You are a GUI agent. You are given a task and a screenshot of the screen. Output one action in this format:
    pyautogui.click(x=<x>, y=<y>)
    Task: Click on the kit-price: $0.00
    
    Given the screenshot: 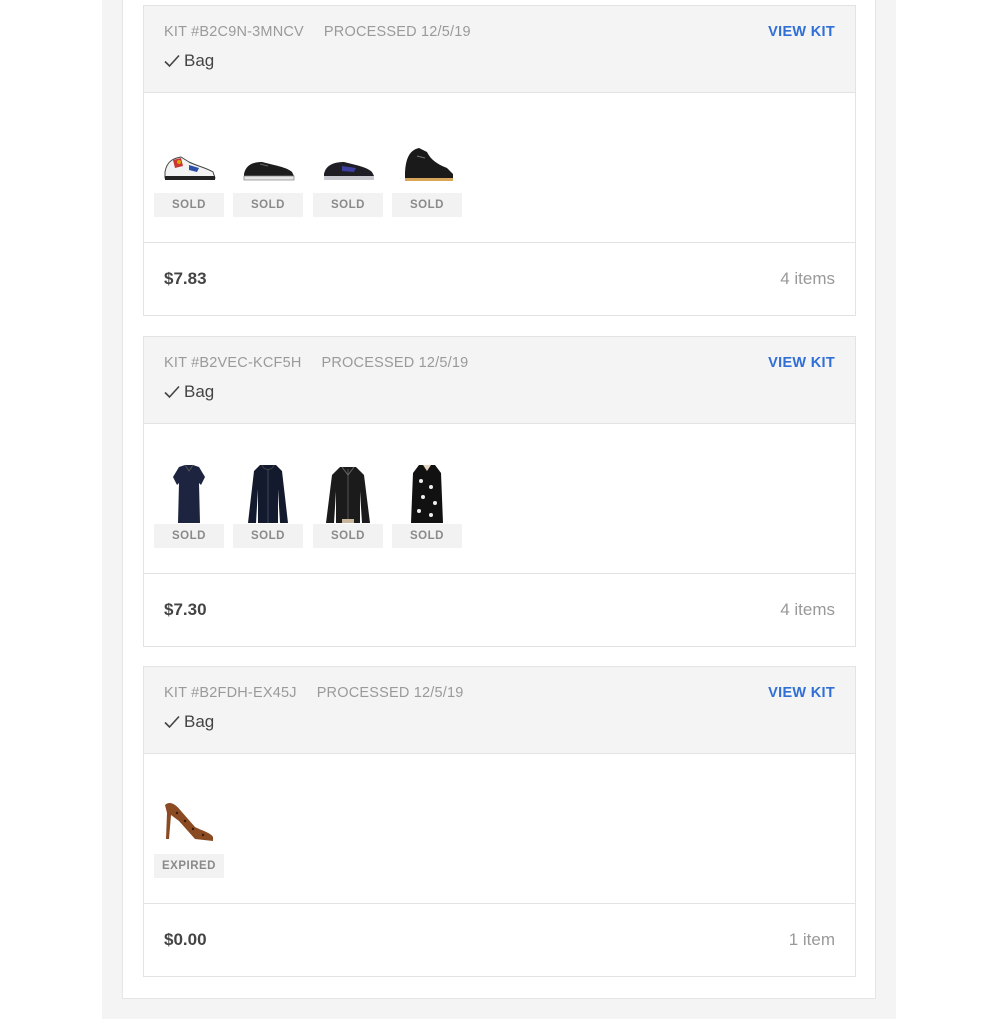 What is the action you would take?
    pyautogui.click(x=185, y=939)
    